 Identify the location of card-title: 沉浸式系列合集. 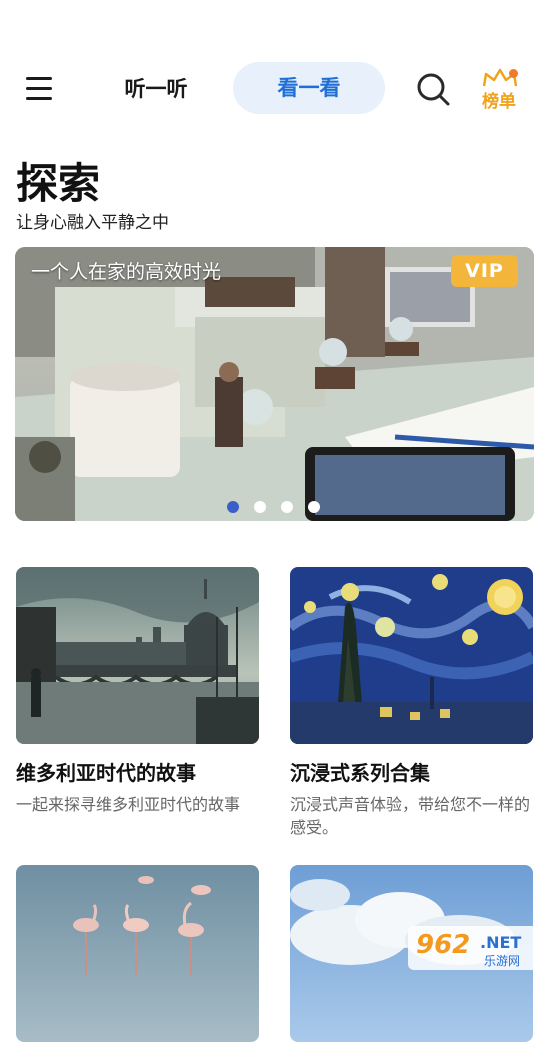
(360, 773).